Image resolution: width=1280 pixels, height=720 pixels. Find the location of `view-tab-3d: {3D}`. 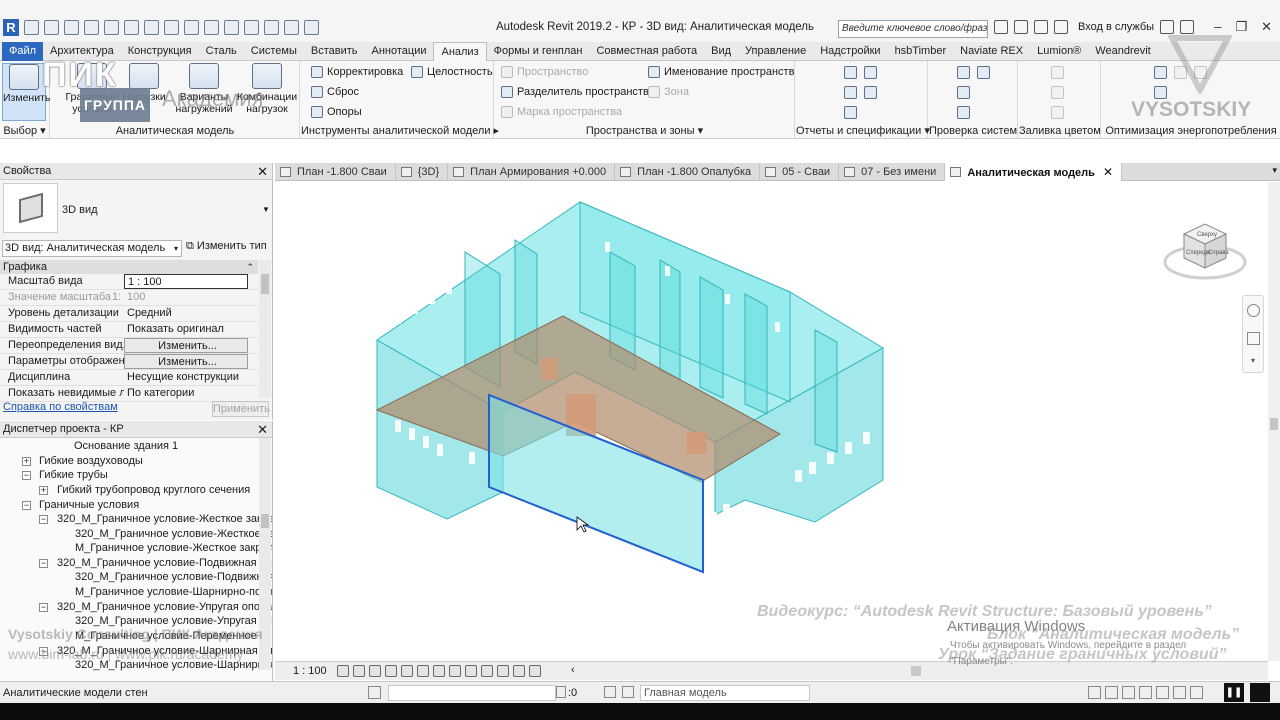

view-tab-3d: {3D} is located at coordinates (422, 172).